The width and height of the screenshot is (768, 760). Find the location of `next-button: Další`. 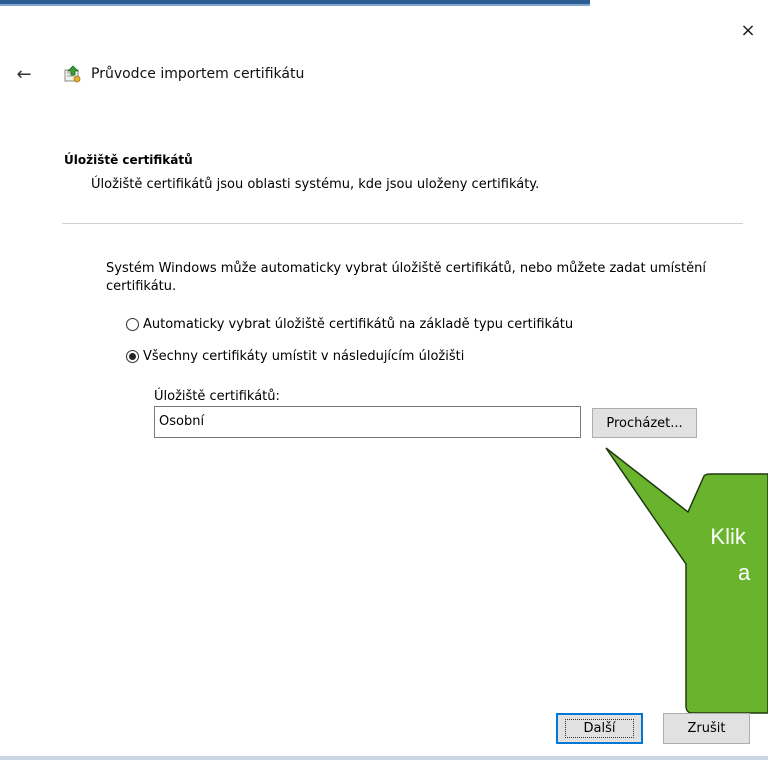

next-button: Další is located at coordinates (599, 728).